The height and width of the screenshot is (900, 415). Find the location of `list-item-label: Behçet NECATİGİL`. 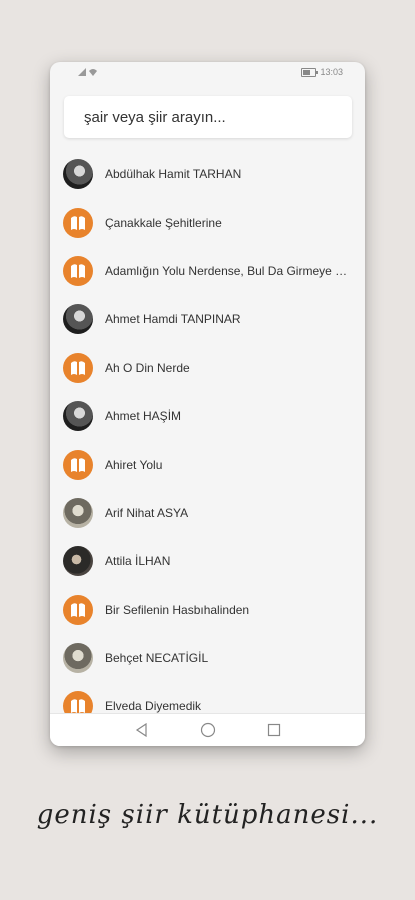

list-item-label: Behçet NECATİGİL is located at coordinates (157, 658).